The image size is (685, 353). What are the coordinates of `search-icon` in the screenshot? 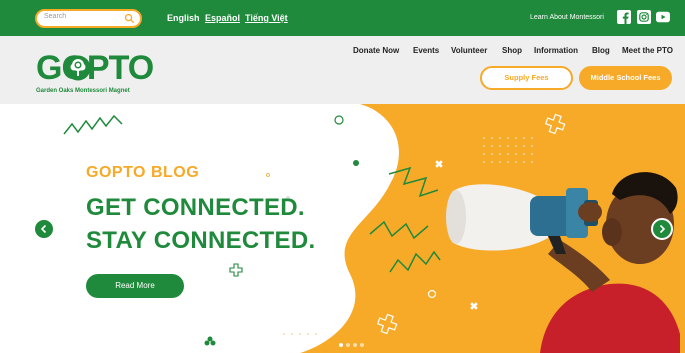 It's located at (129, 18).